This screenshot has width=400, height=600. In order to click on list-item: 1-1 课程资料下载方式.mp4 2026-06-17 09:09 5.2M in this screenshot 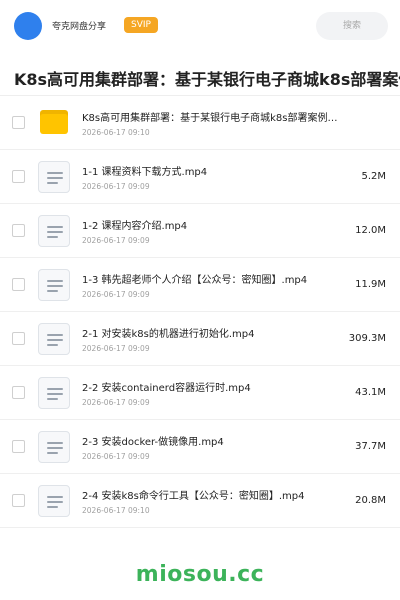, I will do `click(200, 177)`.